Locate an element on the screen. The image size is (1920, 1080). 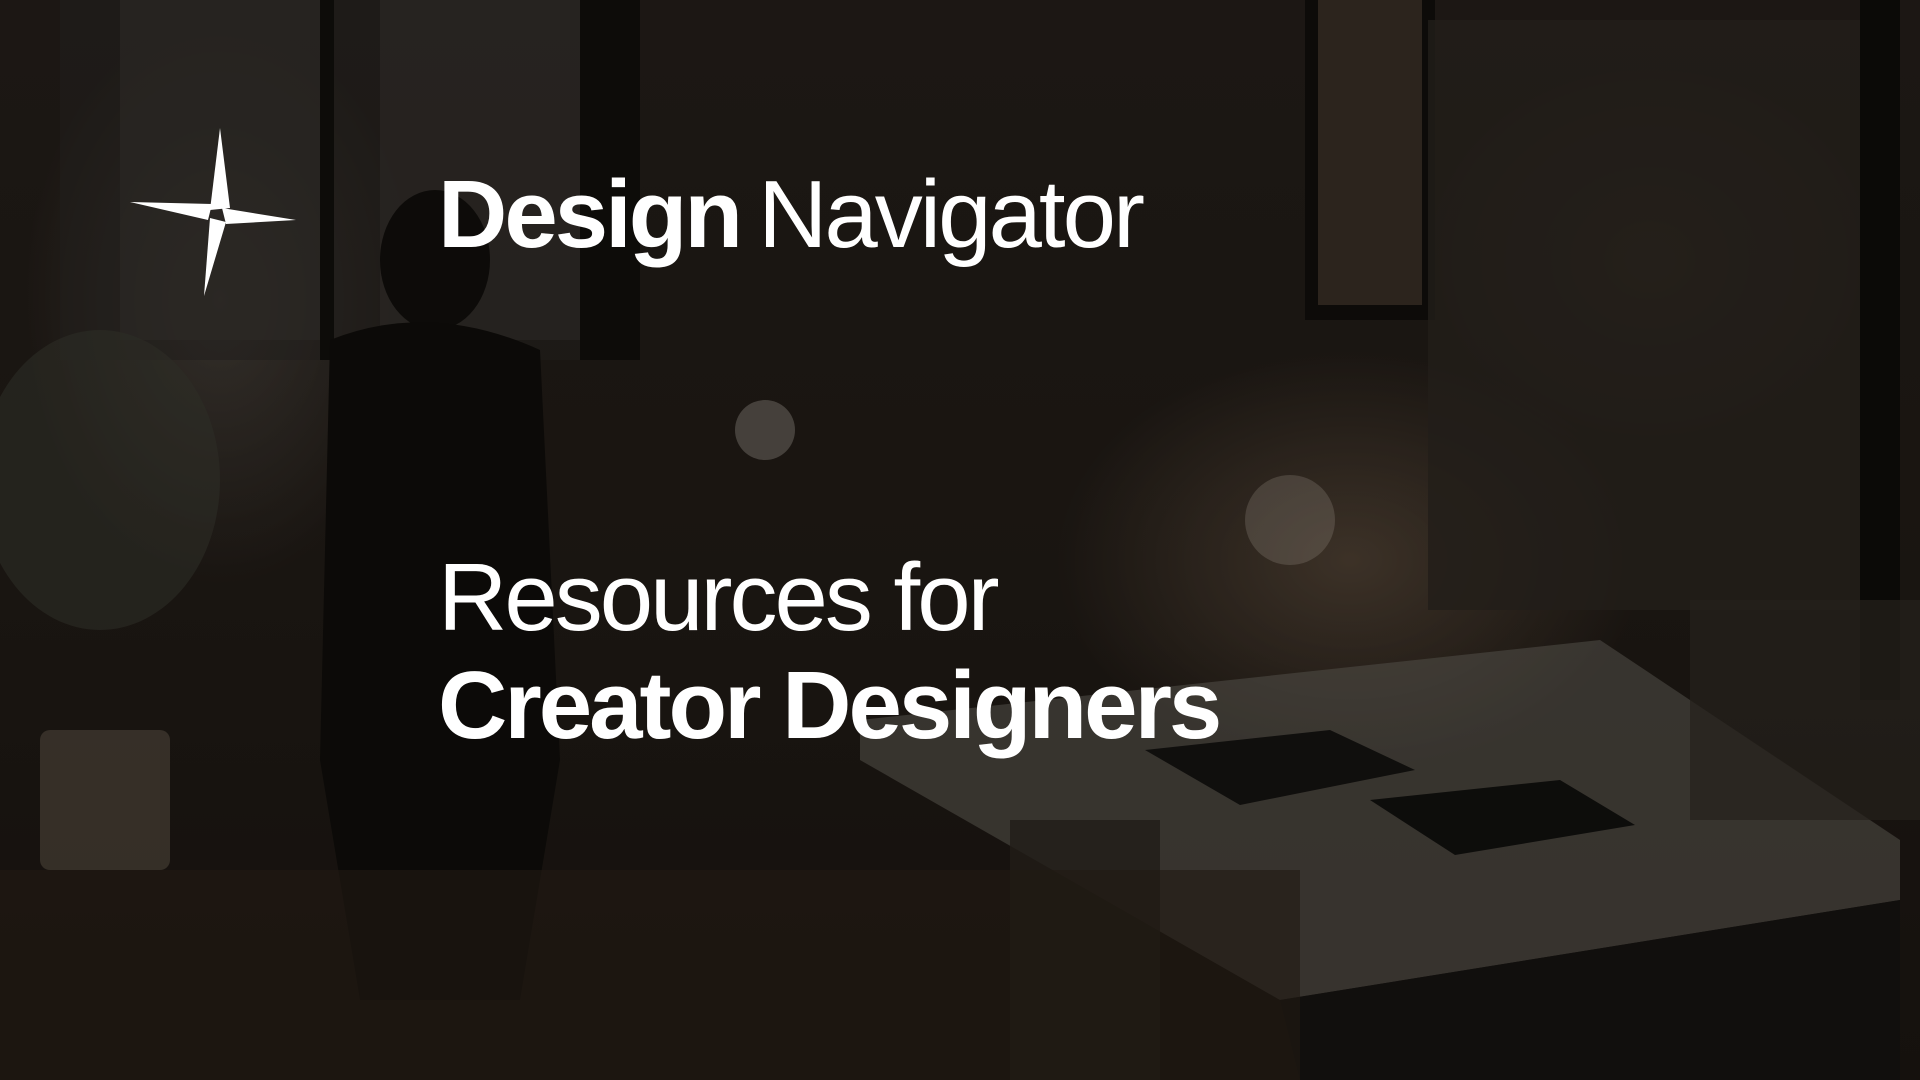
tagline-line-1: Resources for is located at coordinates (719, 597).